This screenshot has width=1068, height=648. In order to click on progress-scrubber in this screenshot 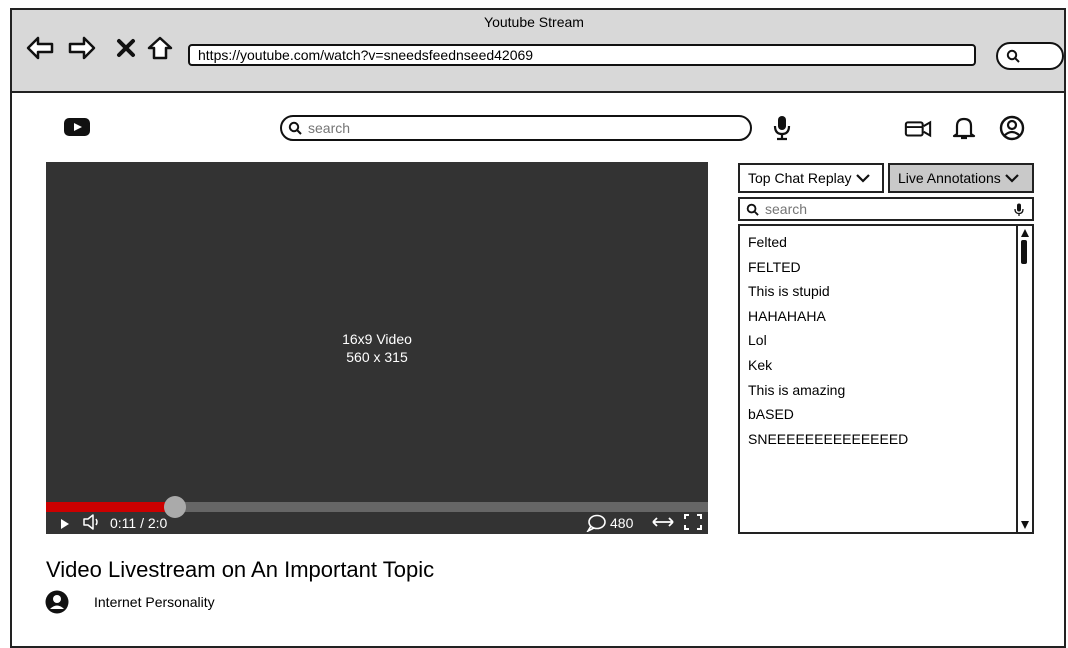, I will do `click(175, 507)`.